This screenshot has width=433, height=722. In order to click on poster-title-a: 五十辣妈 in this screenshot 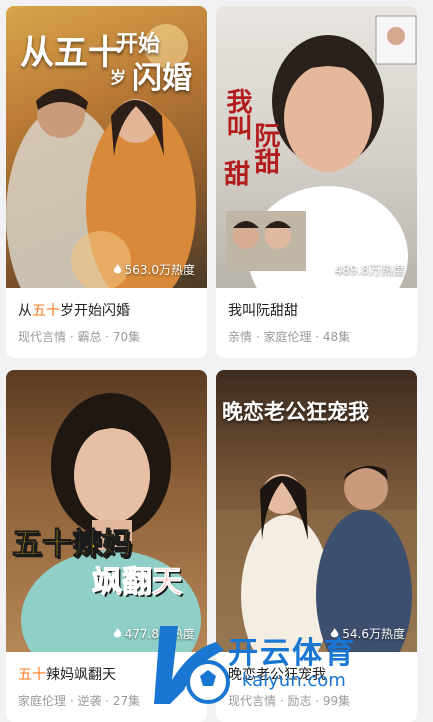, I will do `click(72, 544)`.